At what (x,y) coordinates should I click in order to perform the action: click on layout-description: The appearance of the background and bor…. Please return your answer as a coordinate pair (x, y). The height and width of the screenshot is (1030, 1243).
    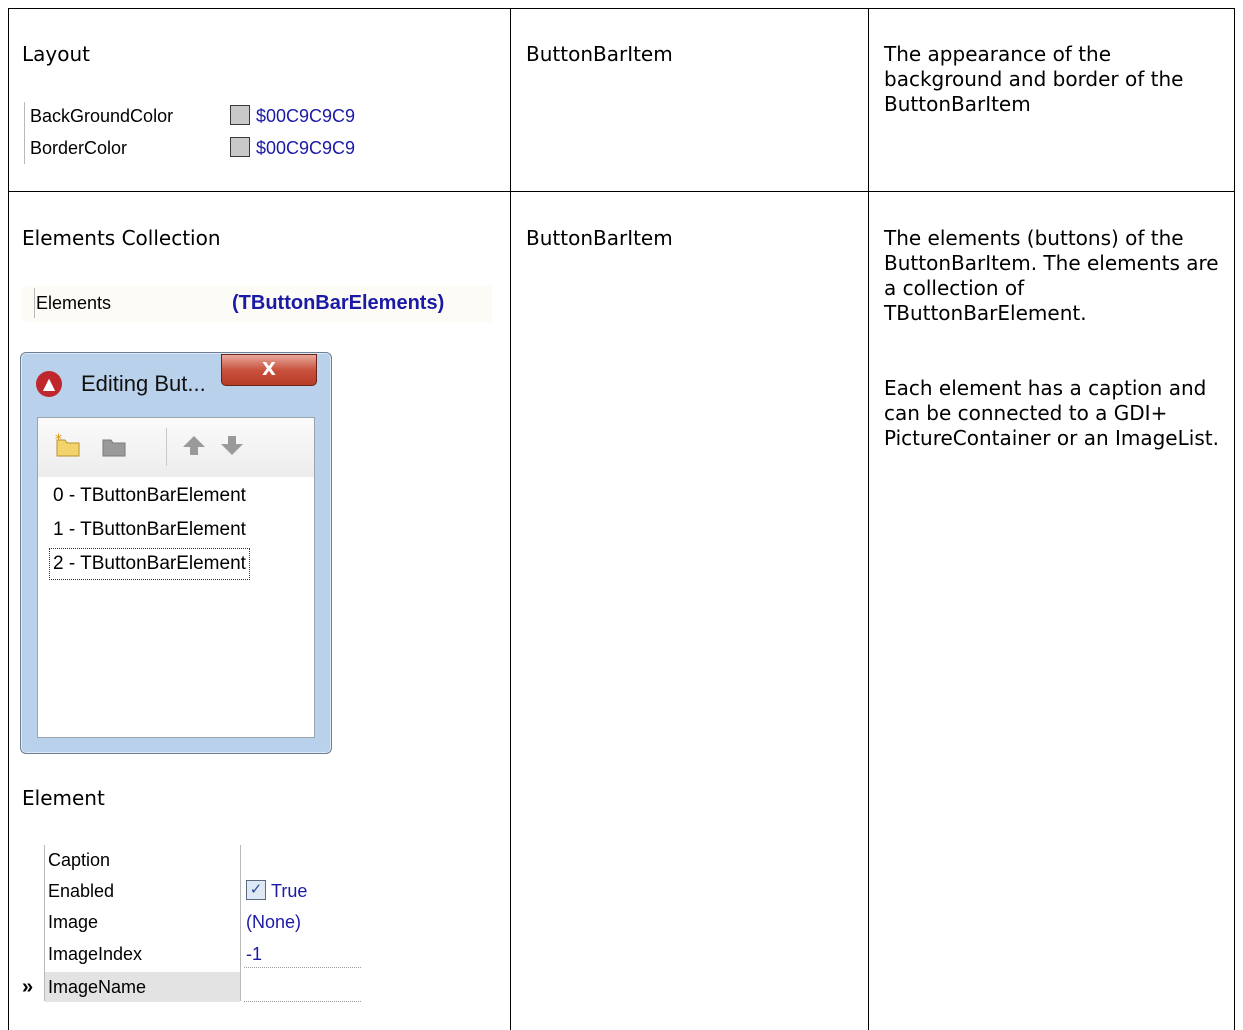
    Looking at the image, I should click on (1034, 79).